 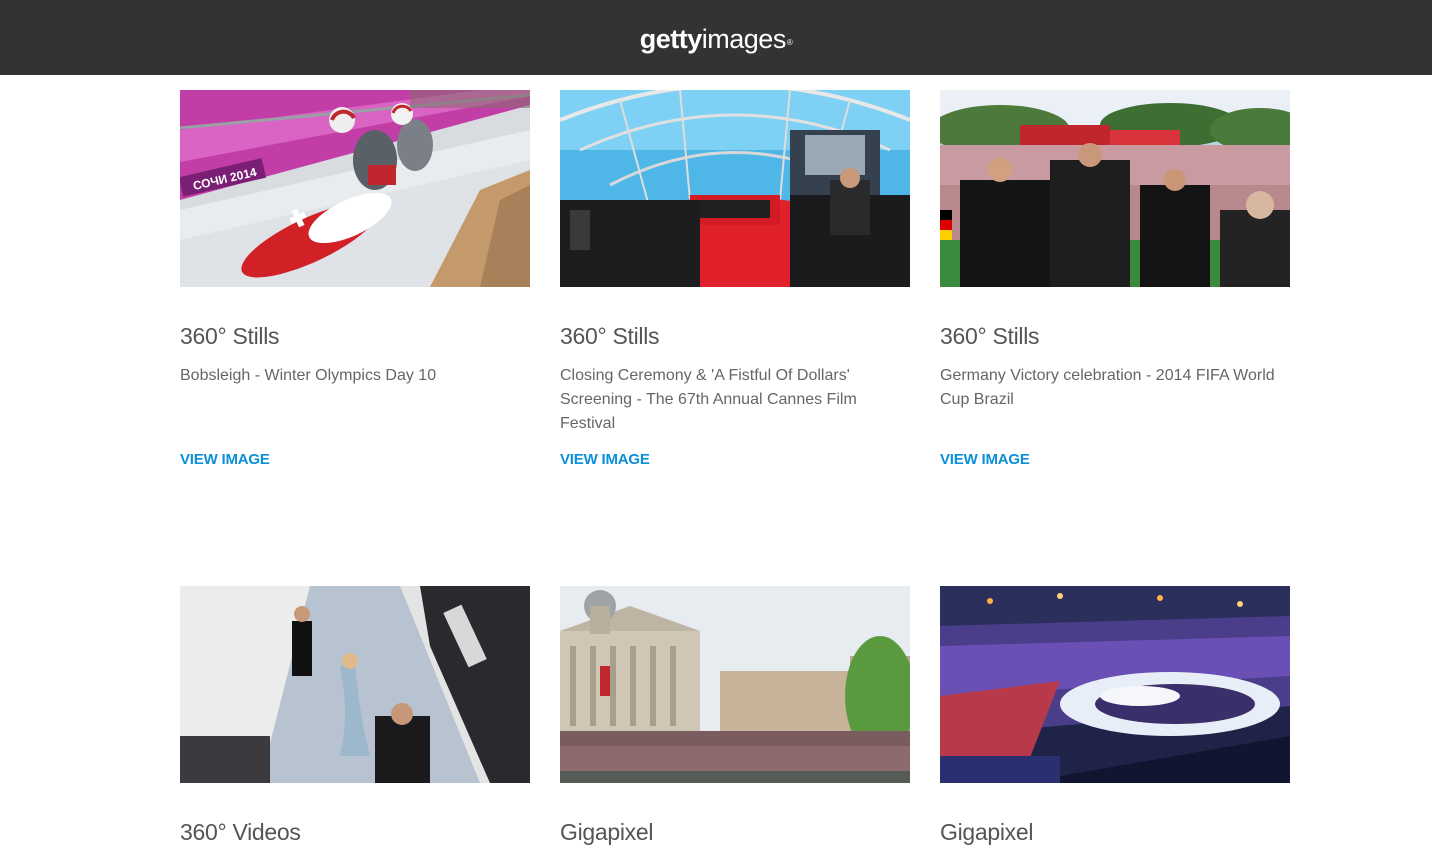 I want to click on card-description: Bobsleigh - Winter Olympics Day 10, so click(x=308, y=375).